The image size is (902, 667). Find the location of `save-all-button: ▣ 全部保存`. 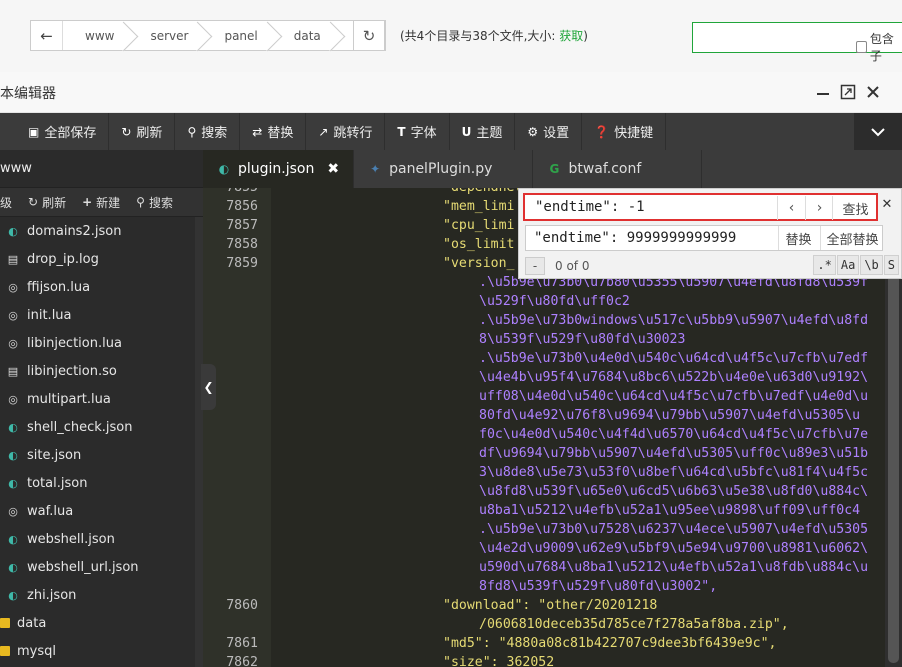

save-all-button: ▣ 全部保存 is located at coordinates (55, 131).